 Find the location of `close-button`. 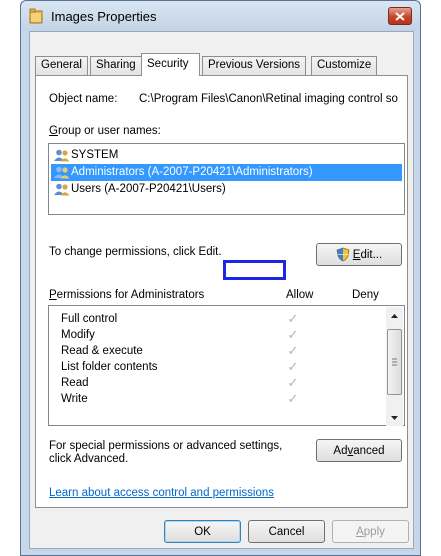

close-button is located at coordinates (400, 16).